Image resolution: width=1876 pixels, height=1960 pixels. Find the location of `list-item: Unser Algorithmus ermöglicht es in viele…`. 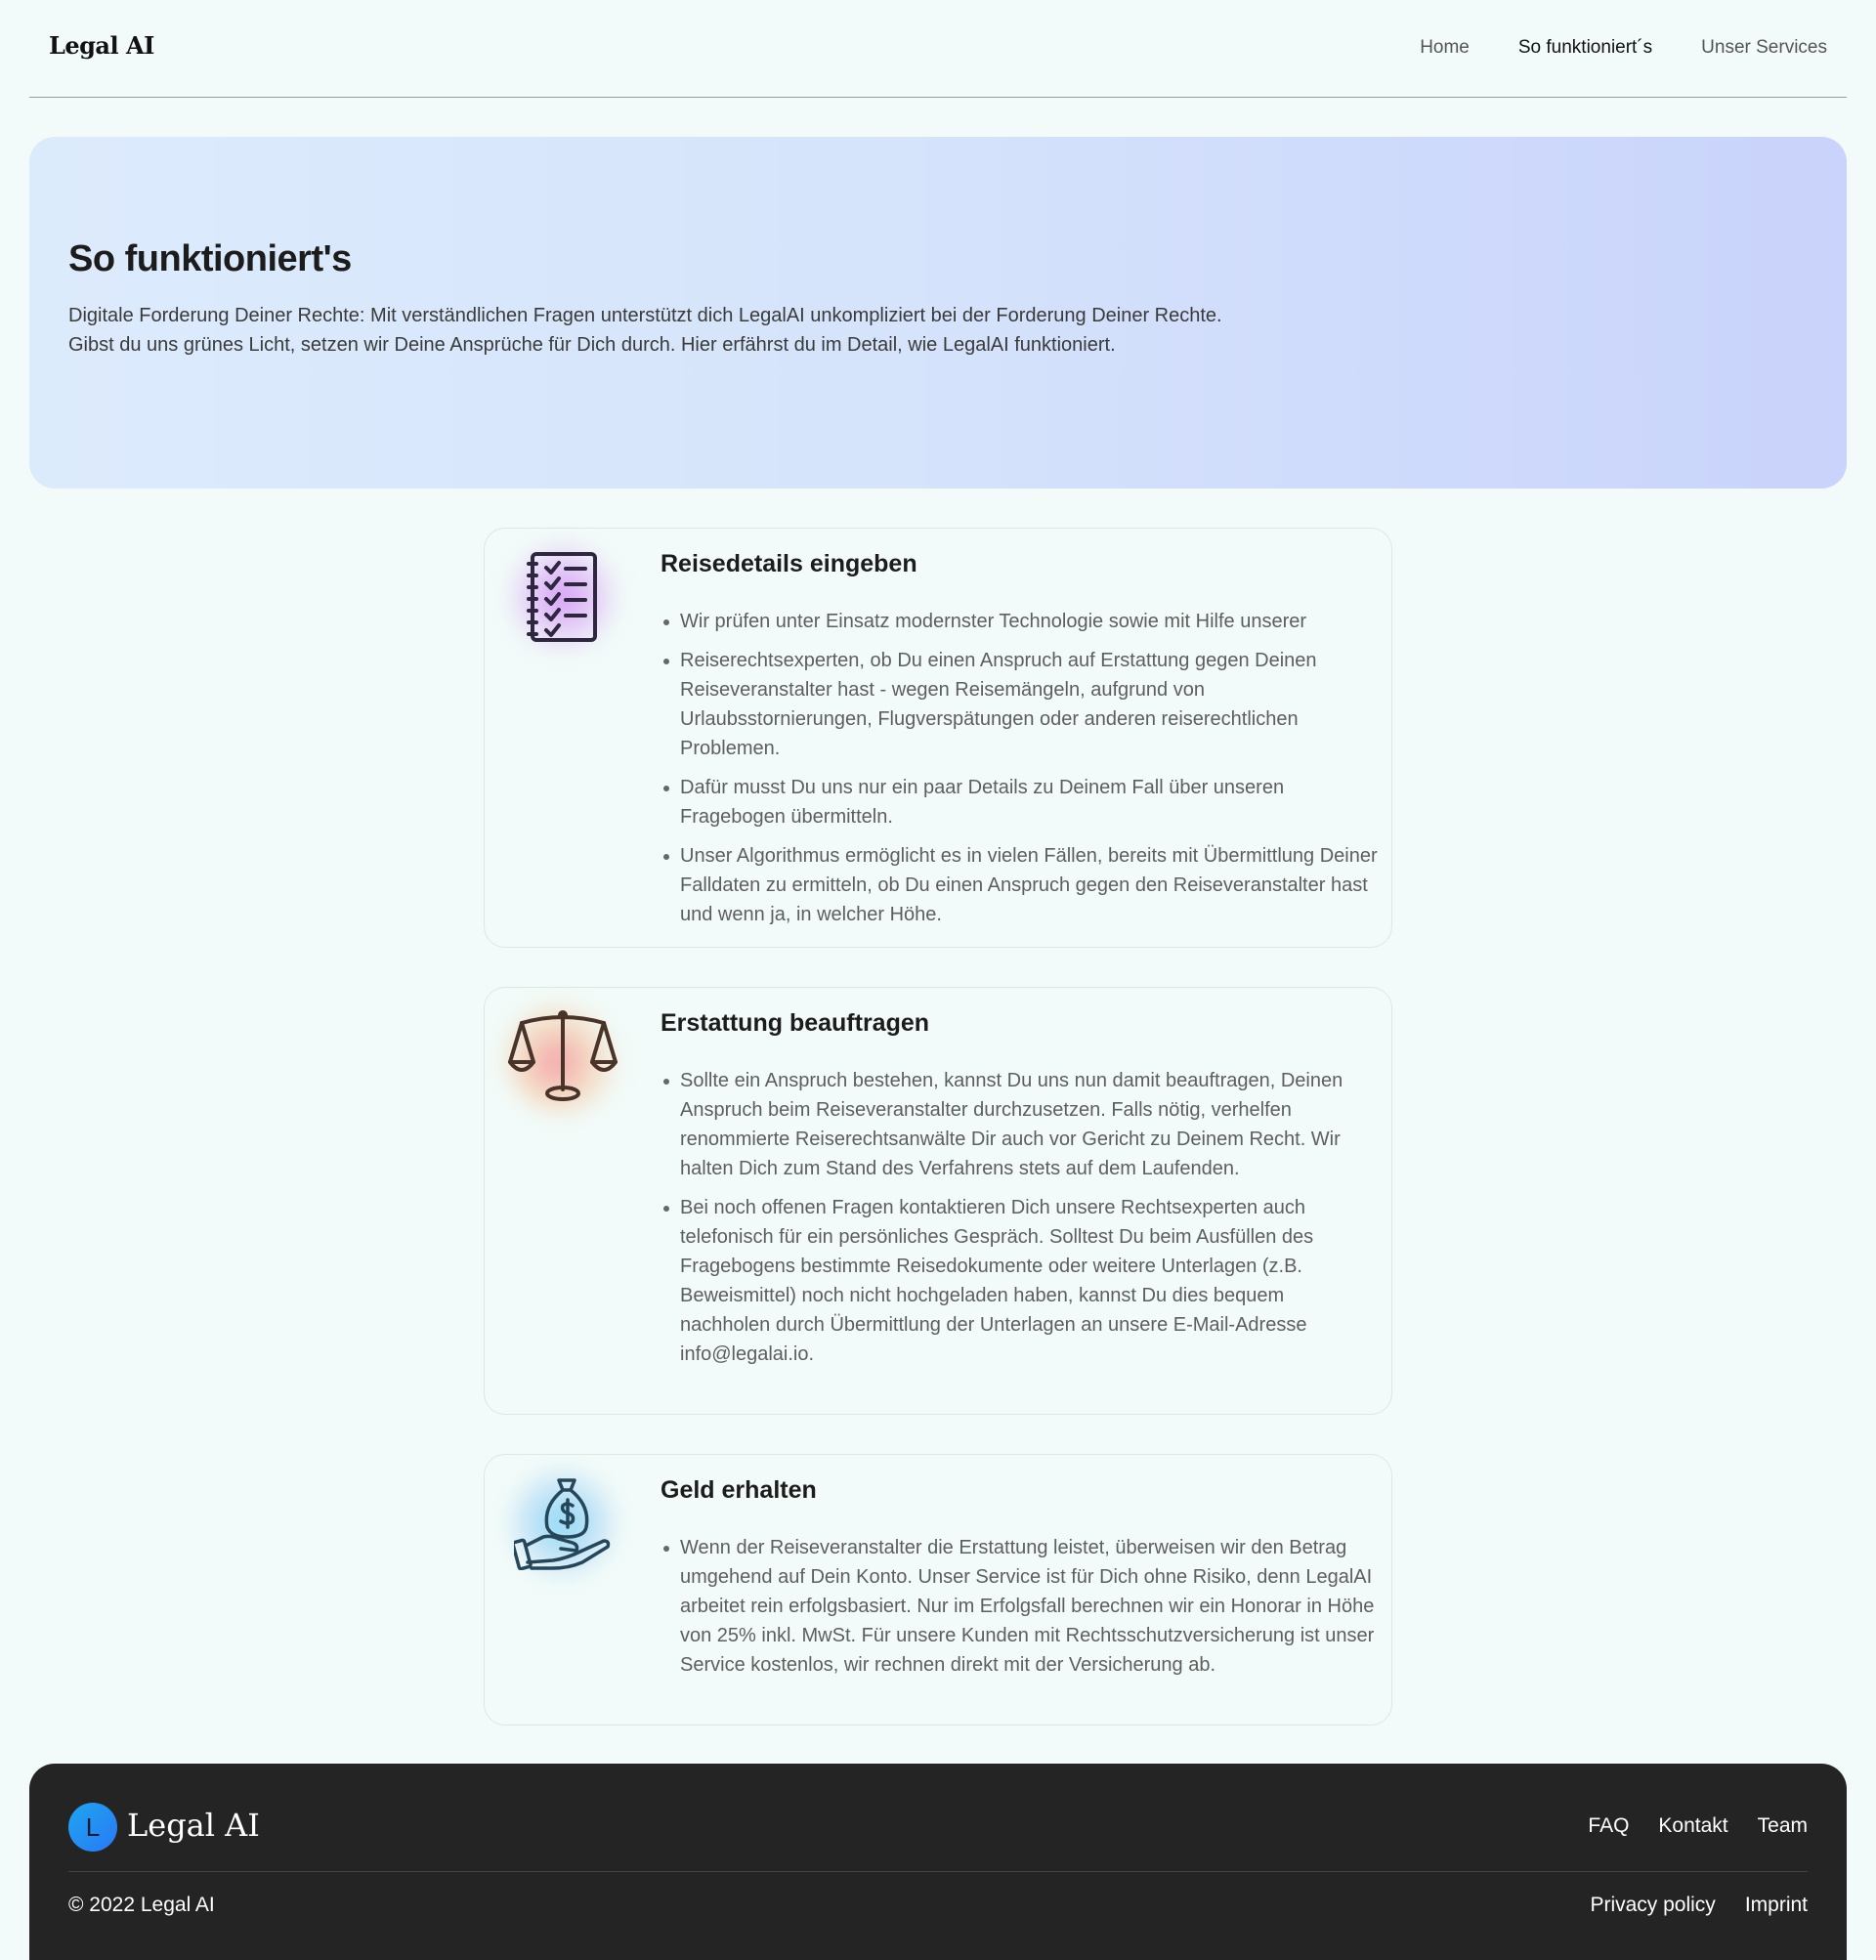

list-item: Unser Algorithmus ermöglicht es in viele… is located at coordinates (1020, 885).